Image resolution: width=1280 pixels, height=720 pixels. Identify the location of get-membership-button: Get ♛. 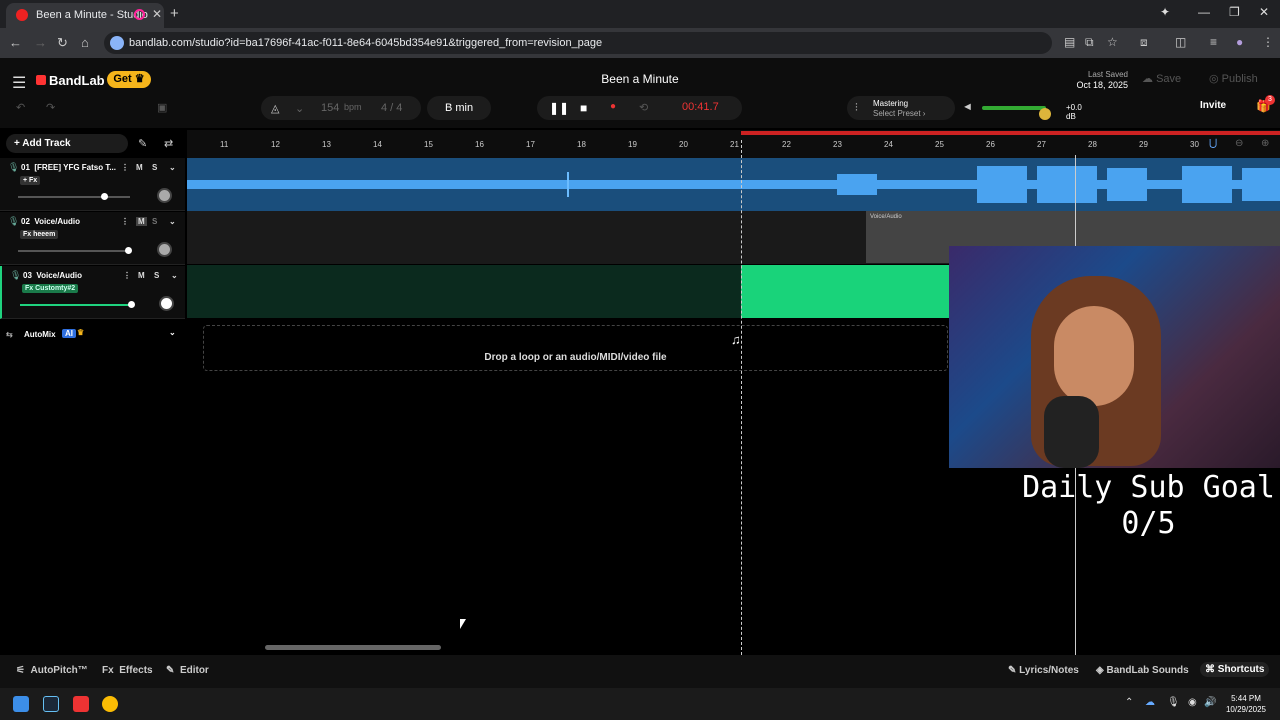
(129, 79).